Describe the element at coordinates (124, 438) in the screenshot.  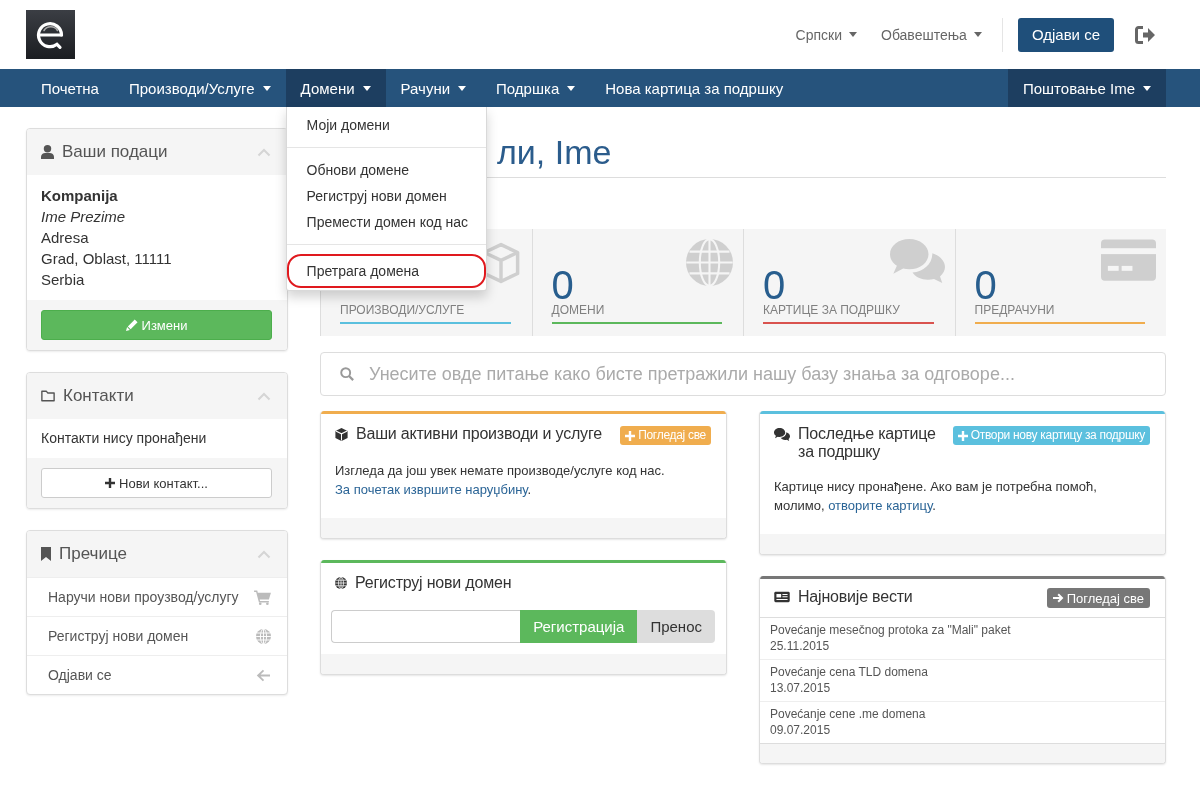
I see `empty-message: Контакти нису пронађени` at that location.